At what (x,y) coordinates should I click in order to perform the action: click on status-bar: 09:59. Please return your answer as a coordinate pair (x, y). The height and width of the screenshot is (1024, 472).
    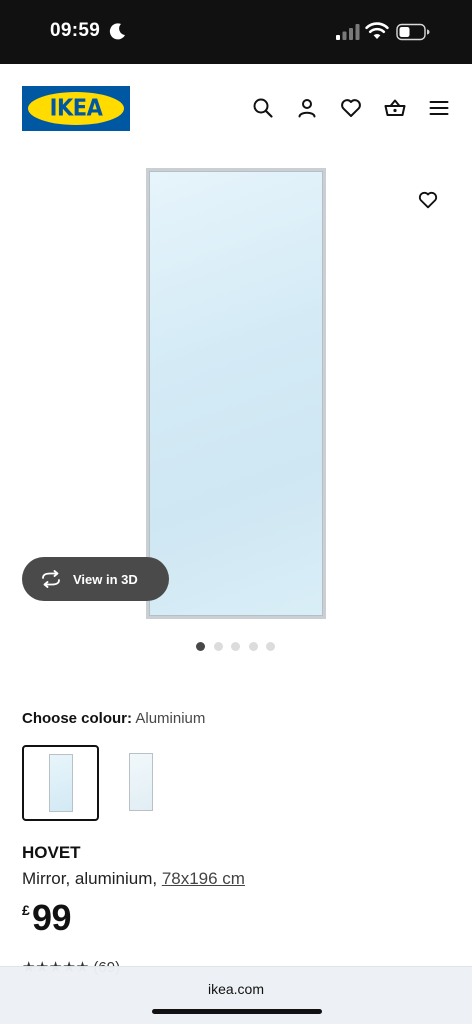
    Looking at the image, I should click on (236, 32).